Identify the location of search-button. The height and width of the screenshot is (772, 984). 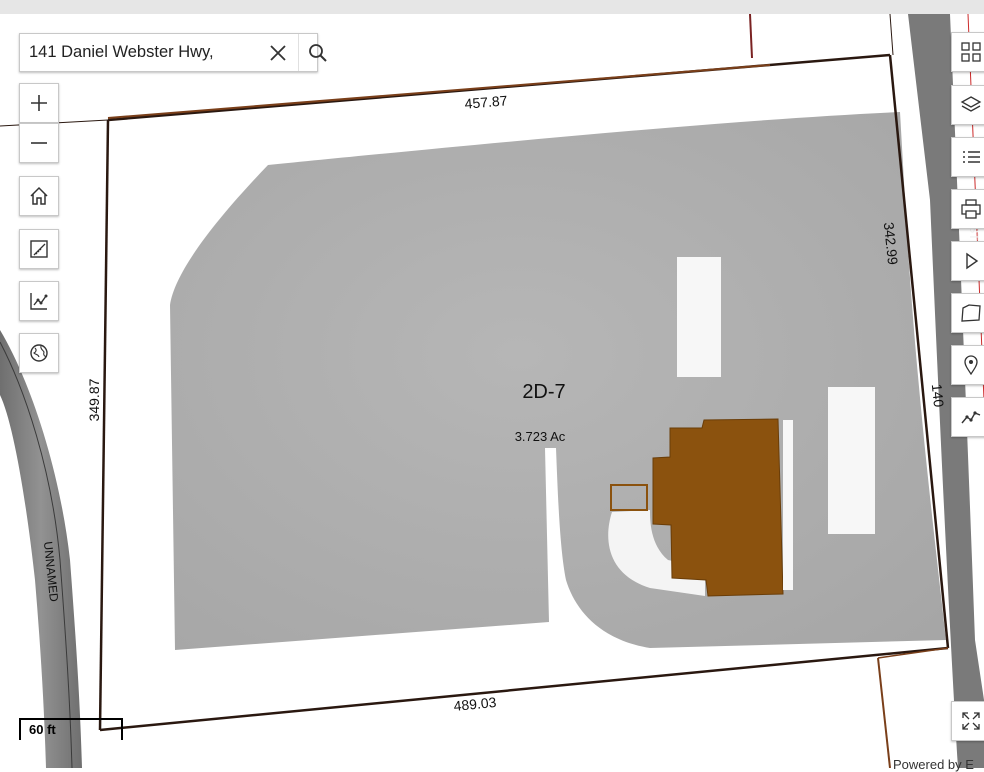
(313, 52).